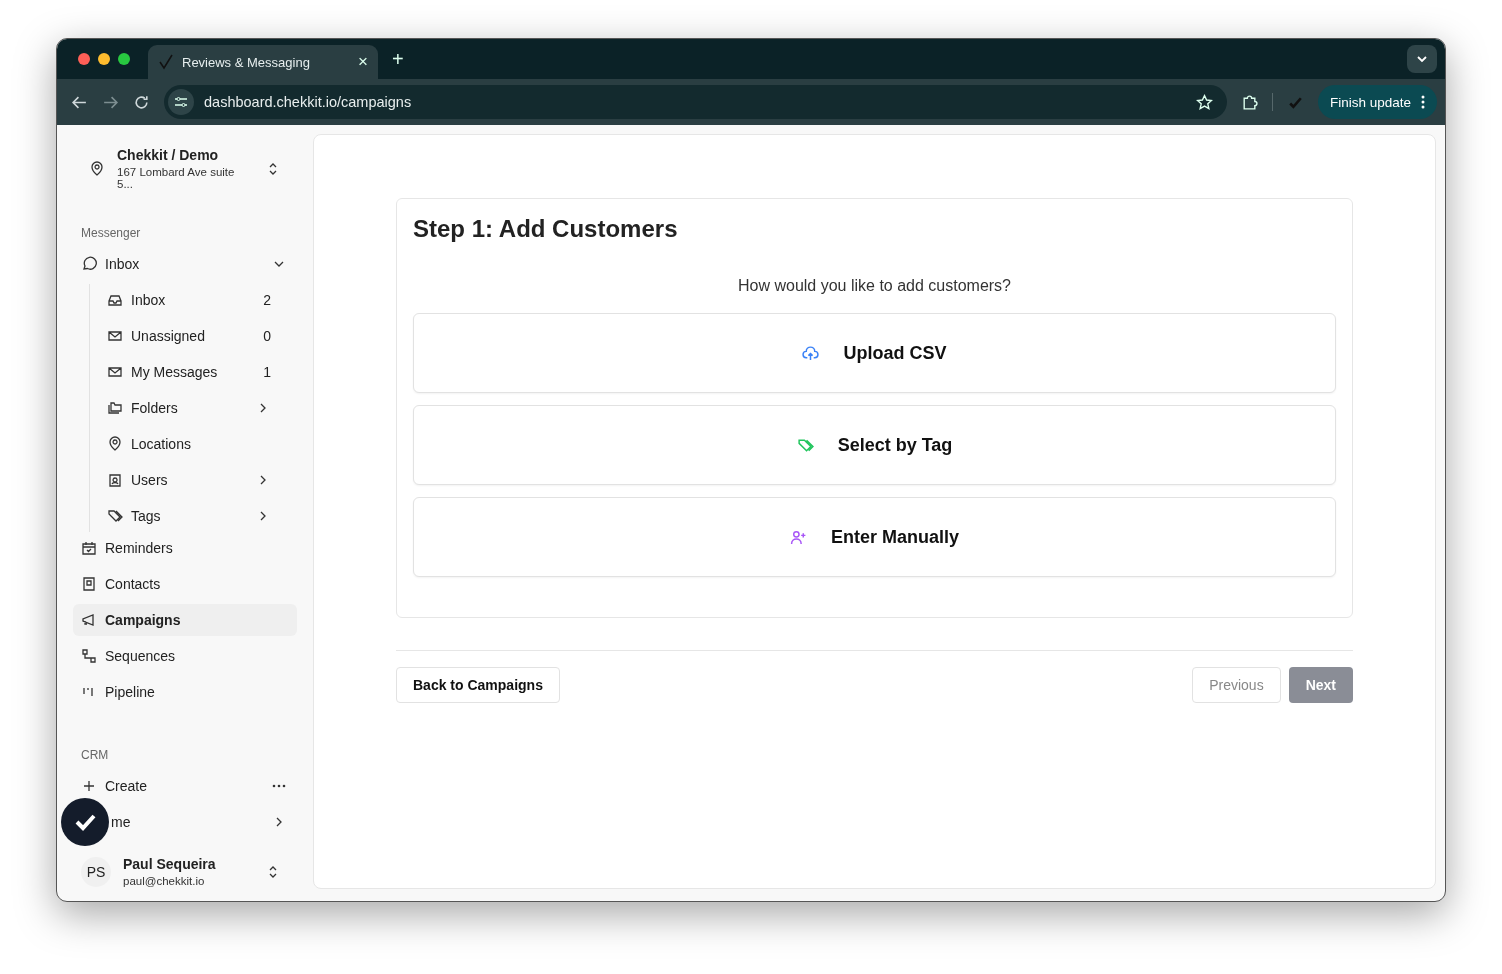 The image size is (1502, 974). Describe the element at coordinates (478, 685) in the screenshot. I see `back-button: Back to Campaigns` at that location.